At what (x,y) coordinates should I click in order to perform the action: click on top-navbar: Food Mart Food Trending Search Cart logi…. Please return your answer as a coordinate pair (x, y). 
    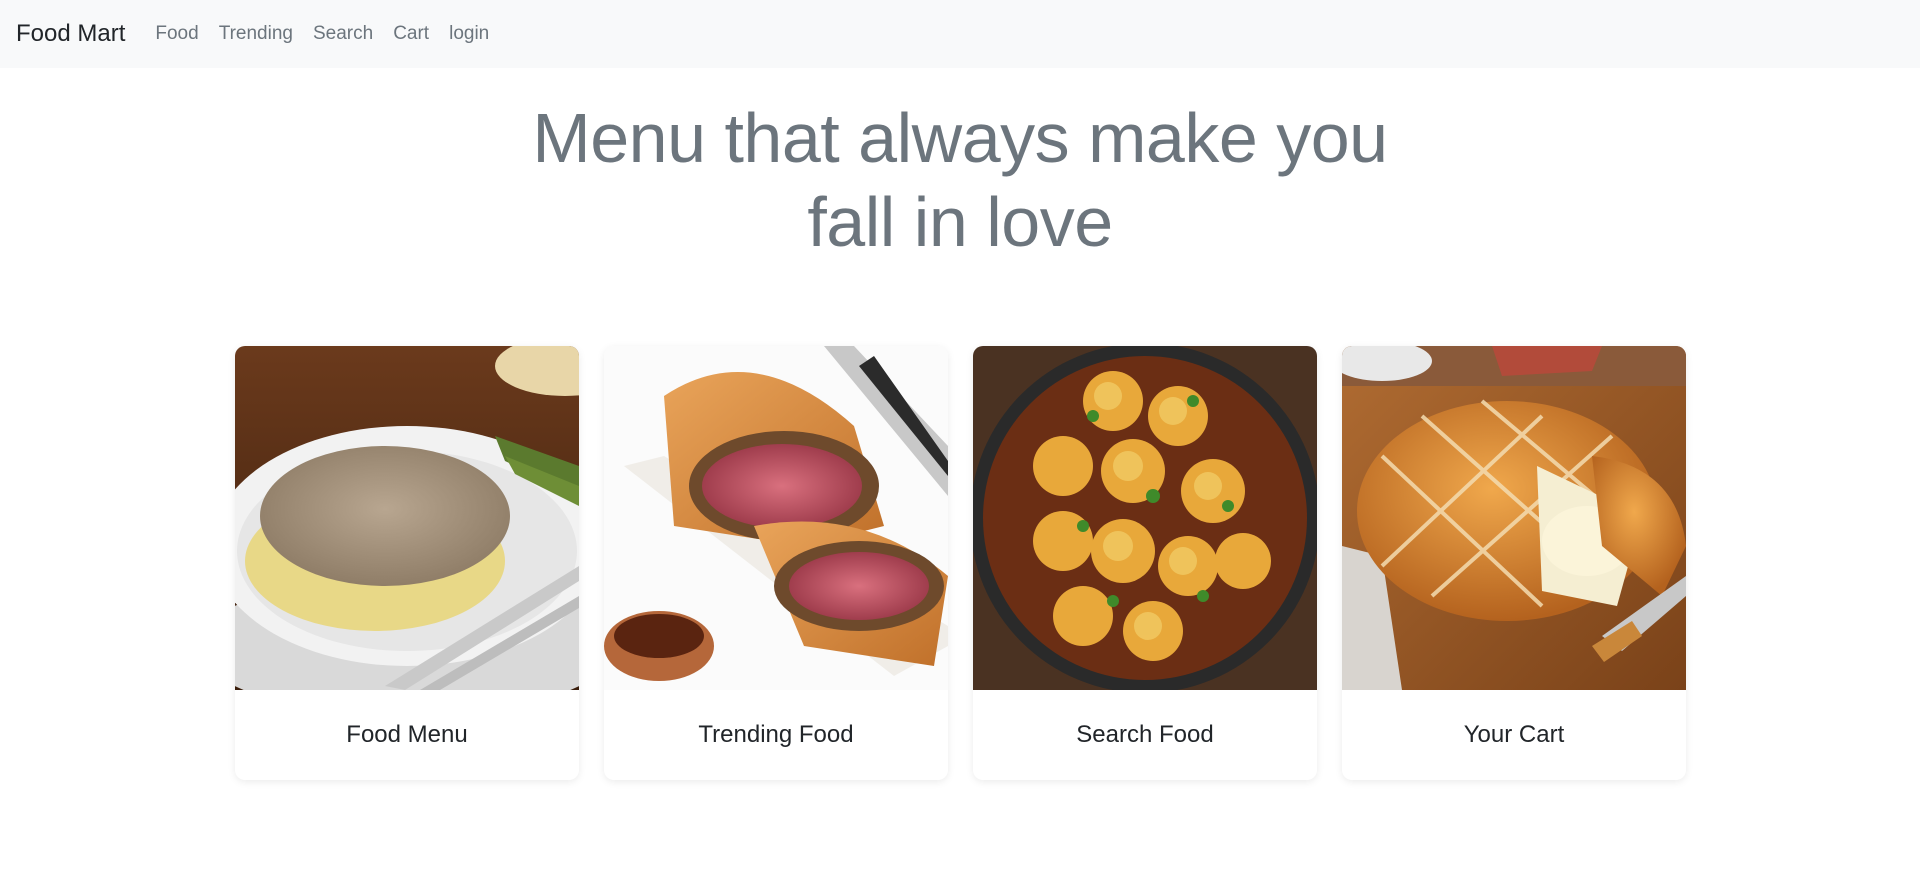
    Looking at the image, I should click on (960, 34).